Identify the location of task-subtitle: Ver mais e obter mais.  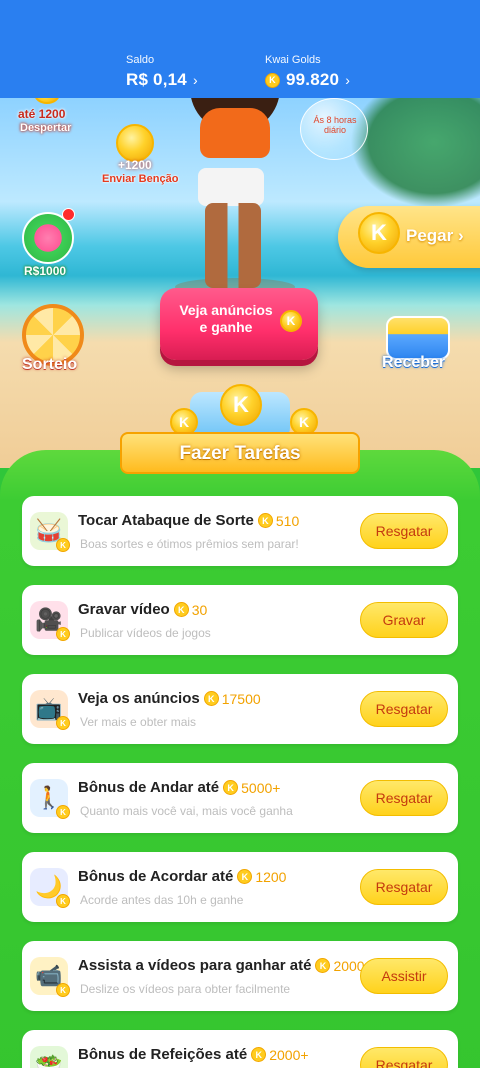
(138, 722).